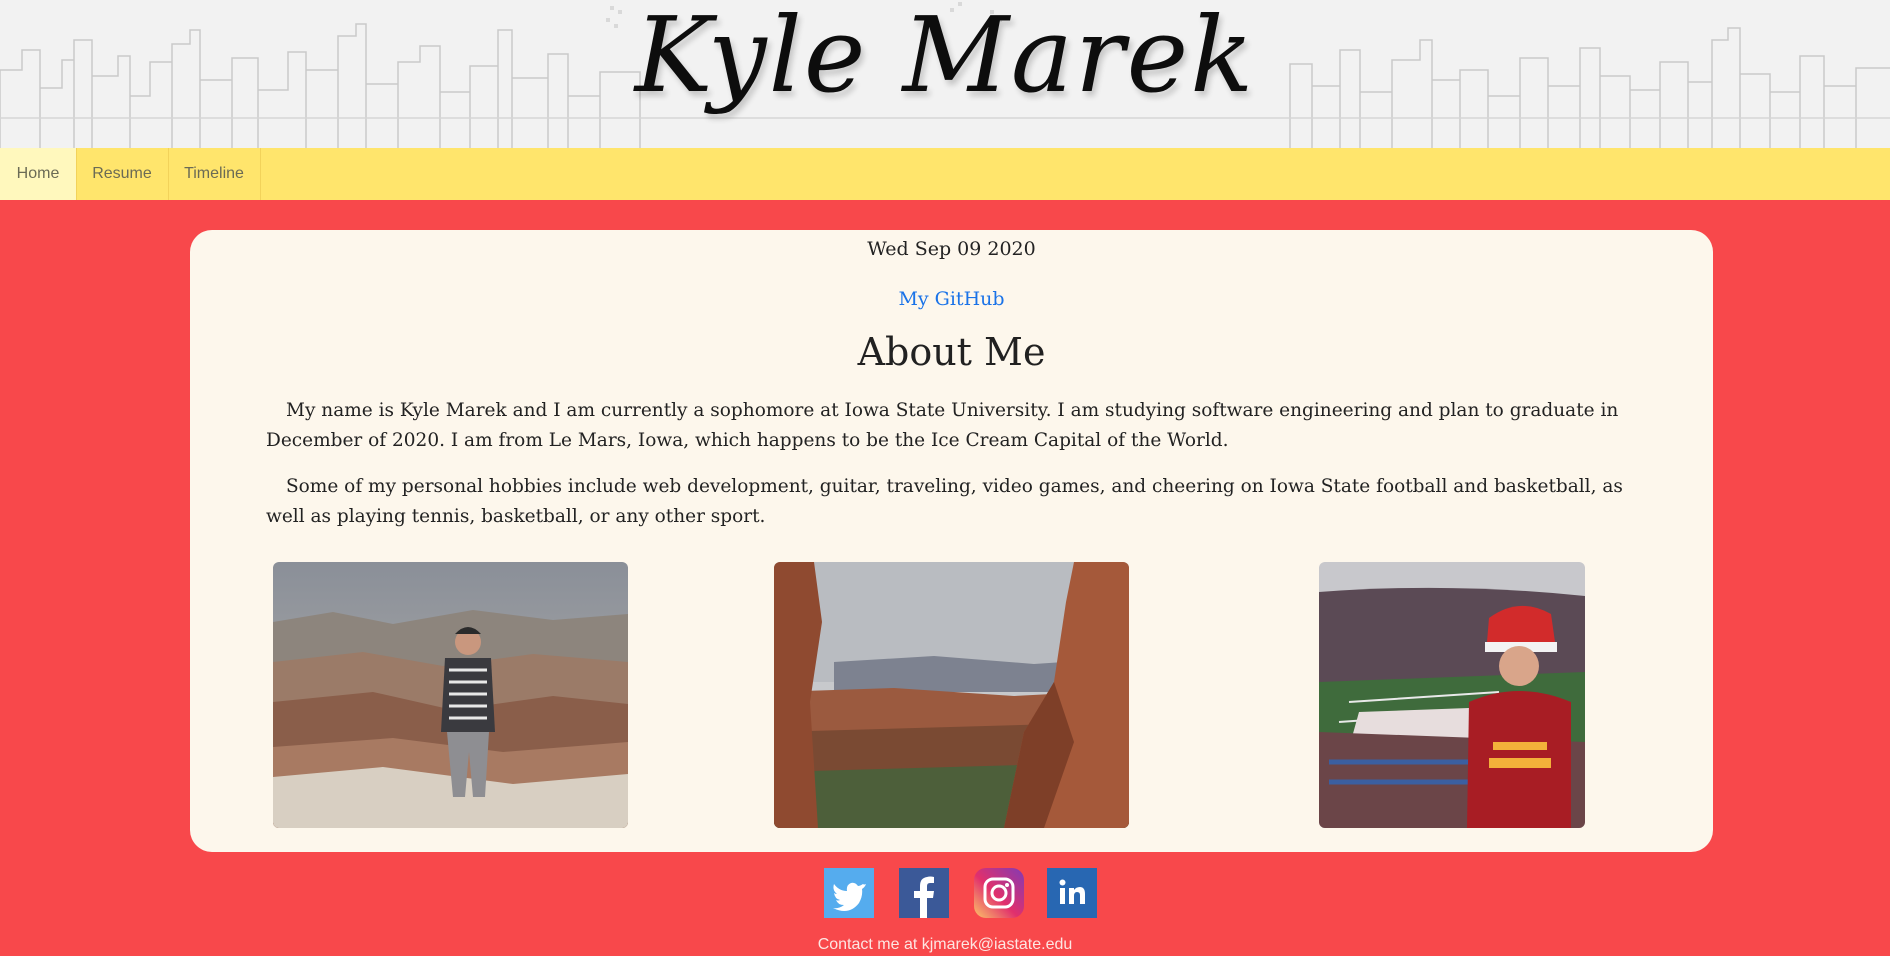 This screenshot has height=956, width=1890. I want to click on instagram-icon, so click(999, 893).